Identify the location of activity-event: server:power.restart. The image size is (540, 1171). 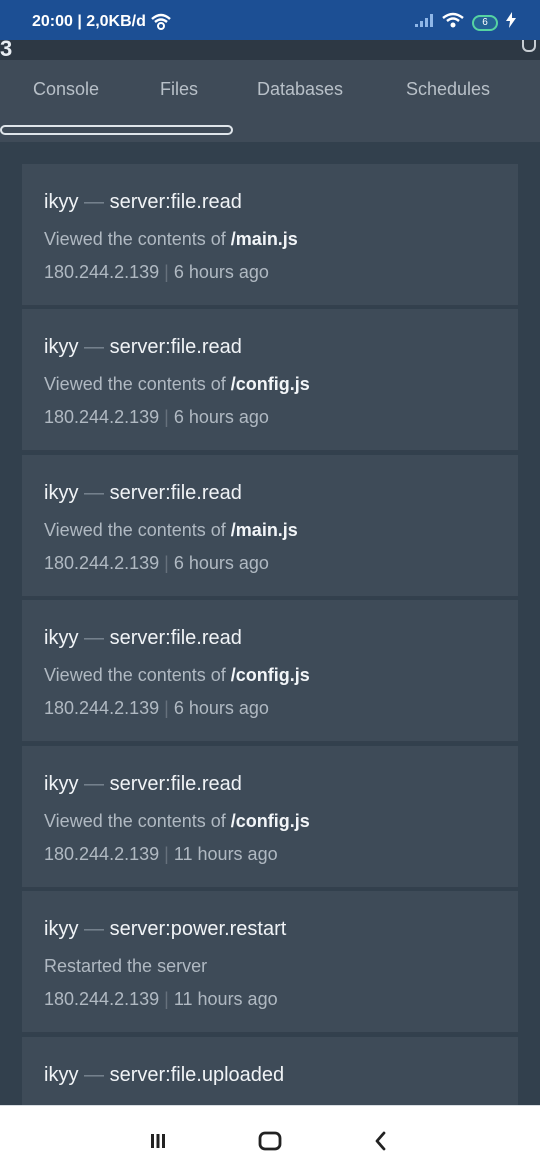
(198, 929).